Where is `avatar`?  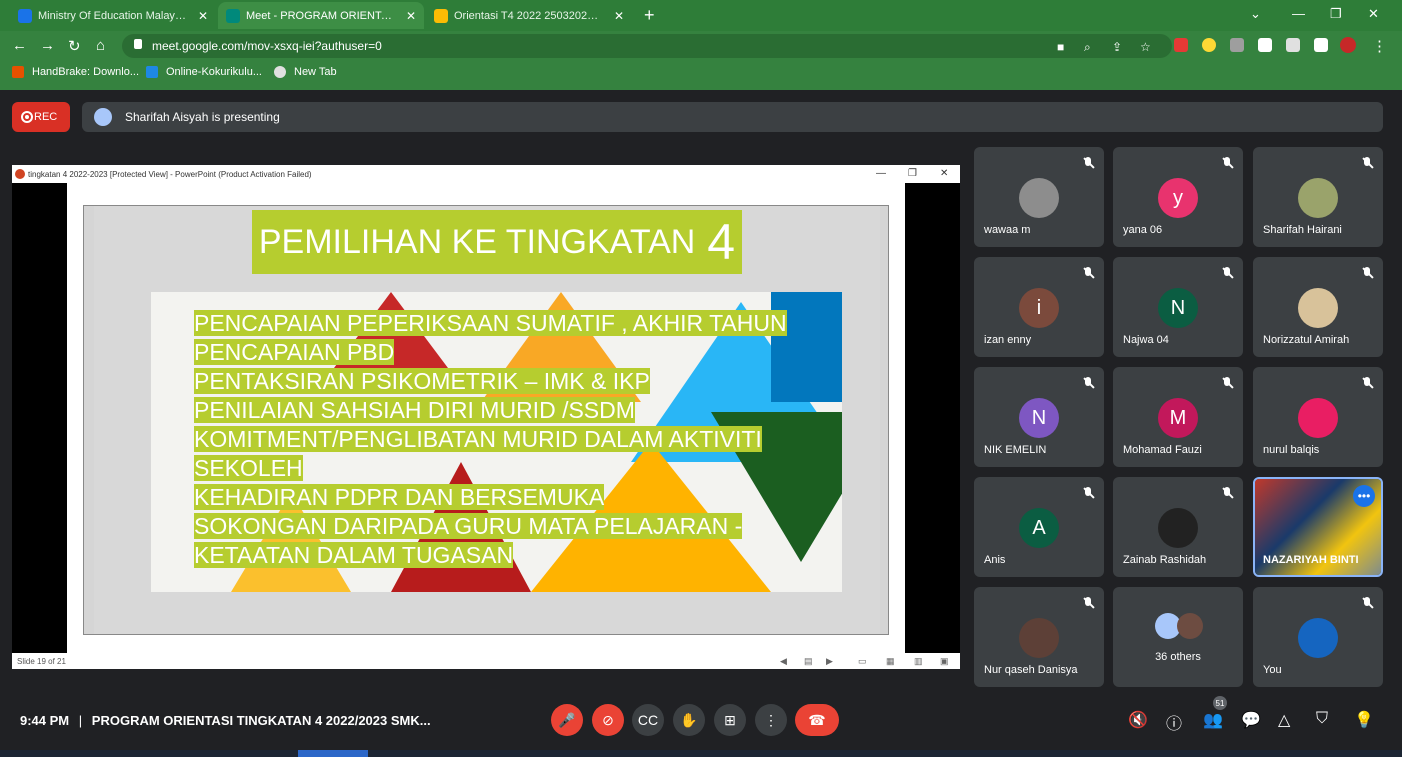 avatar is located at coordinates (1318, 638).